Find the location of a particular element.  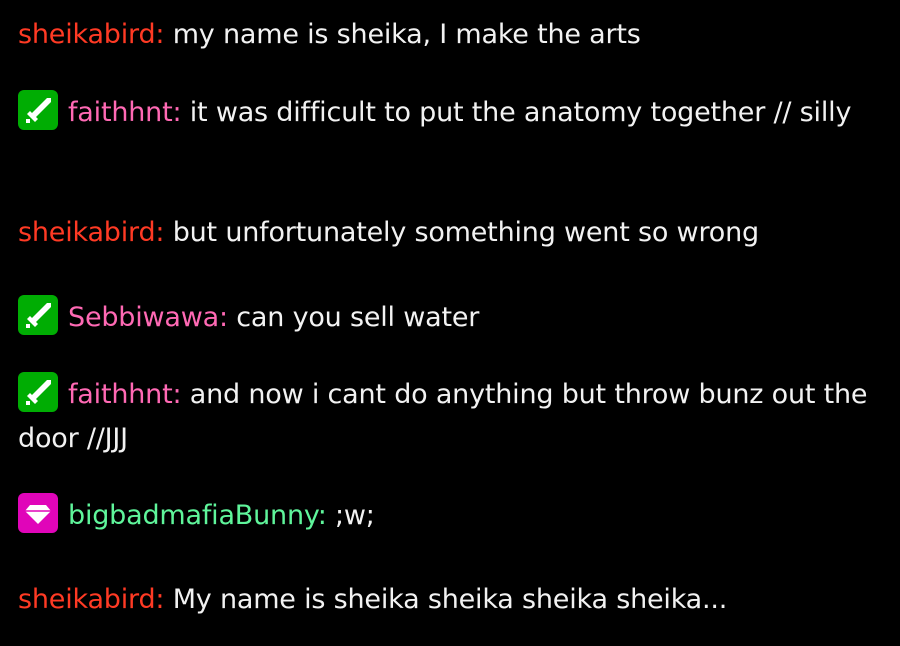

chat-message-text: can you sell water is located at coordinates (353, 317).